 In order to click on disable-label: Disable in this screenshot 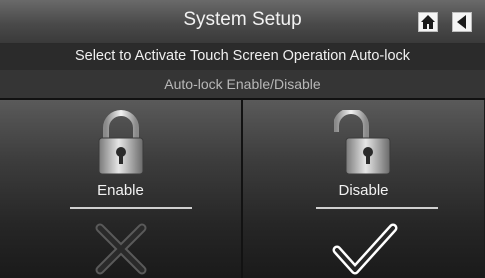, I will do `click(363, 190)`.